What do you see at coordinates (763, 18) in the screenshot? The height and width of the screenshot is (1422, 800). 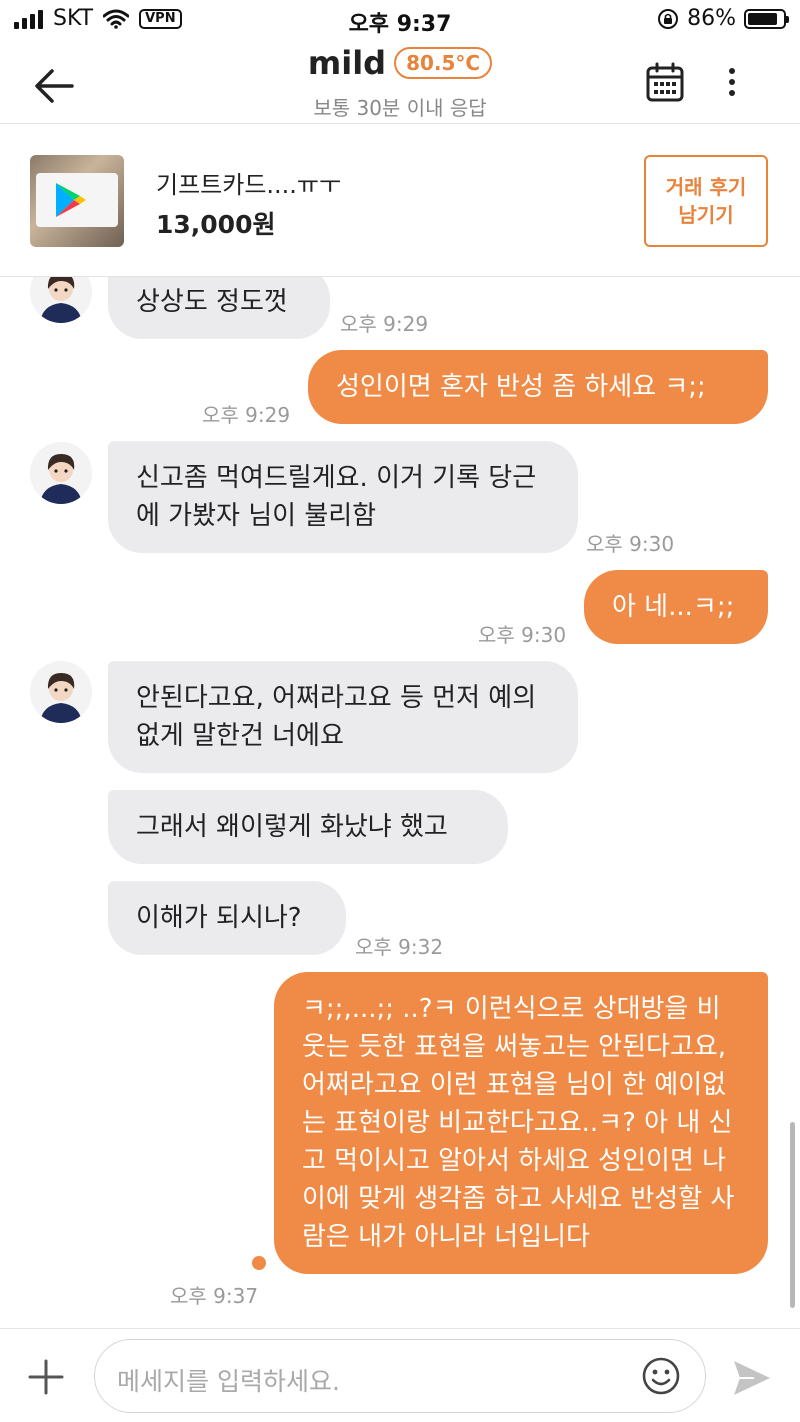 I see `battery-fill` at bounding box center [763, 18].